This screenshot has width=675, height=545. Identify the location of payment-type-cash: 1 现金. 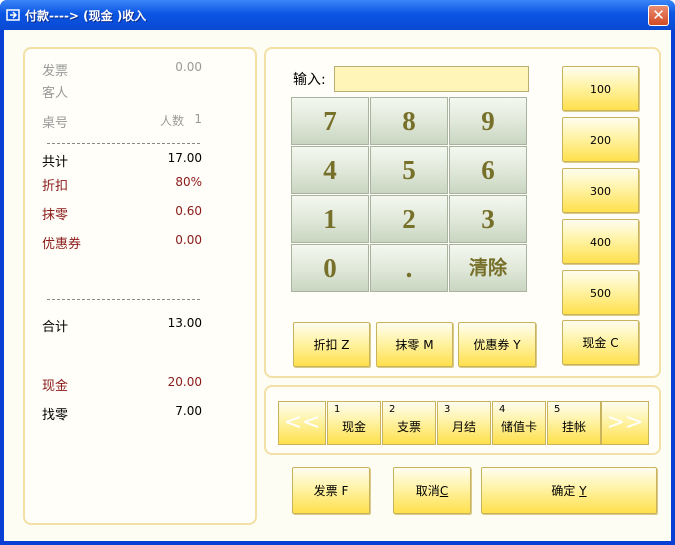
(354, 423).